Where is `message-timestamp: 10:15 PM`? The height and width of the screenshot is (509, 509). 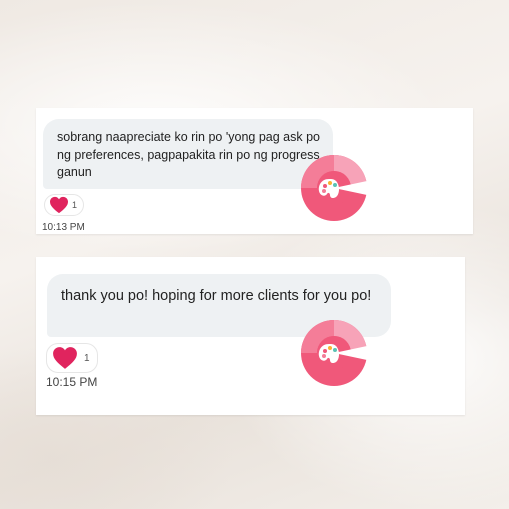
message-timestamp: 10:15 PM is located at coordinates (72, 382).